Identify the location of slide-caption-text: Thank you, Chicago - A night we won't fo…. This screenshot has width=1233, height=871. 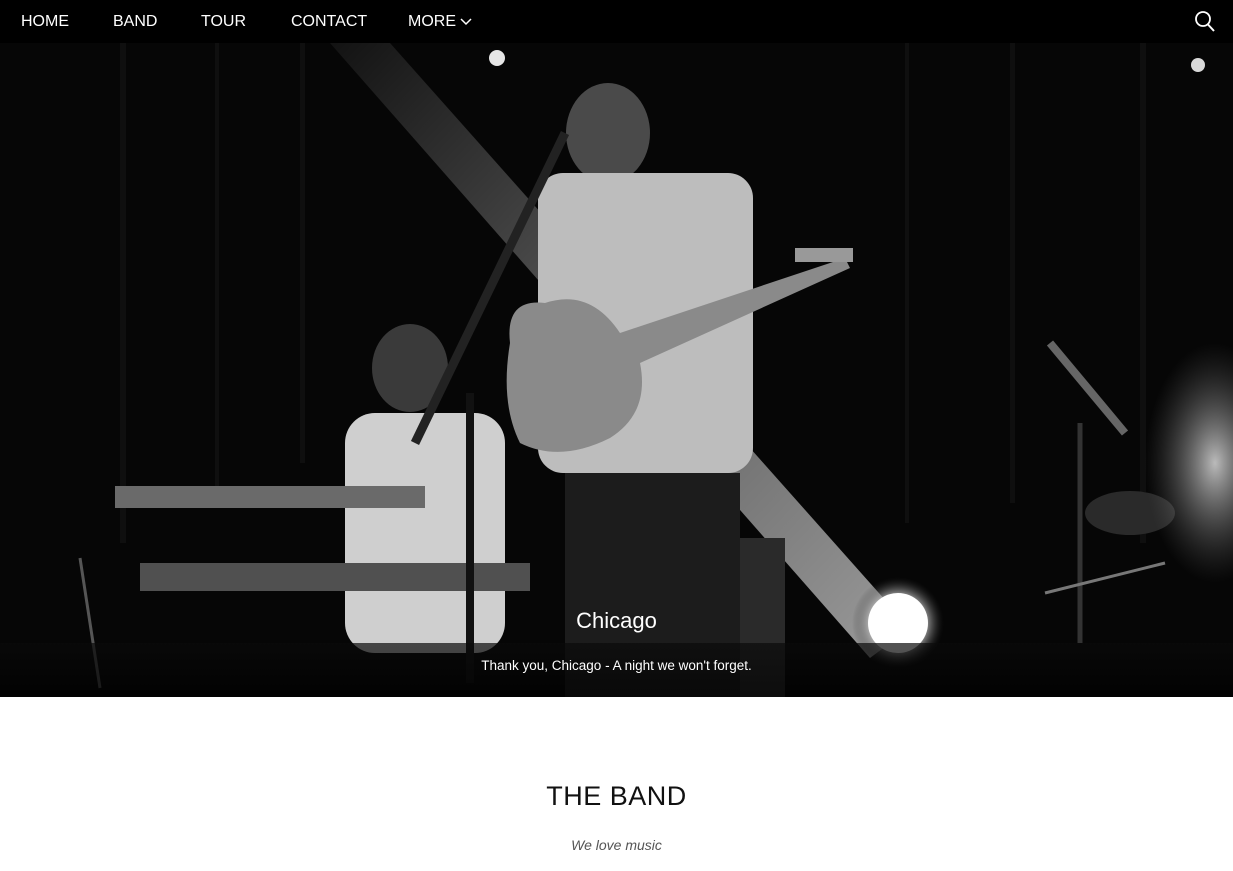
(616, 665).